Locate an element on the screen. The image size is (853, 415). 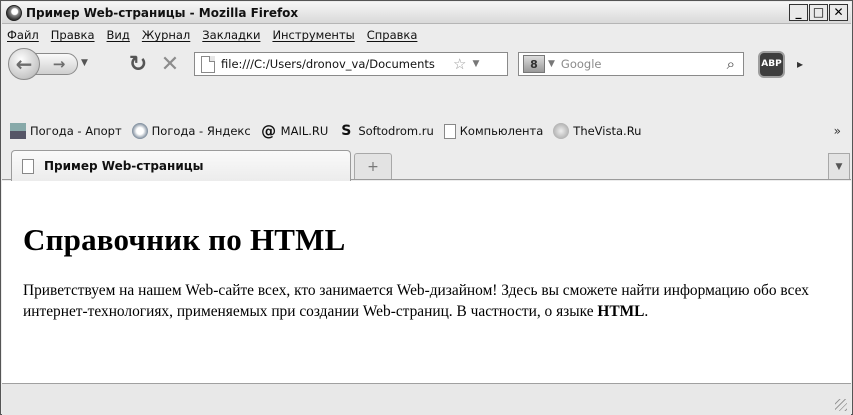
window-controls: _ □ ✕ is located at coordinates (818, 12).